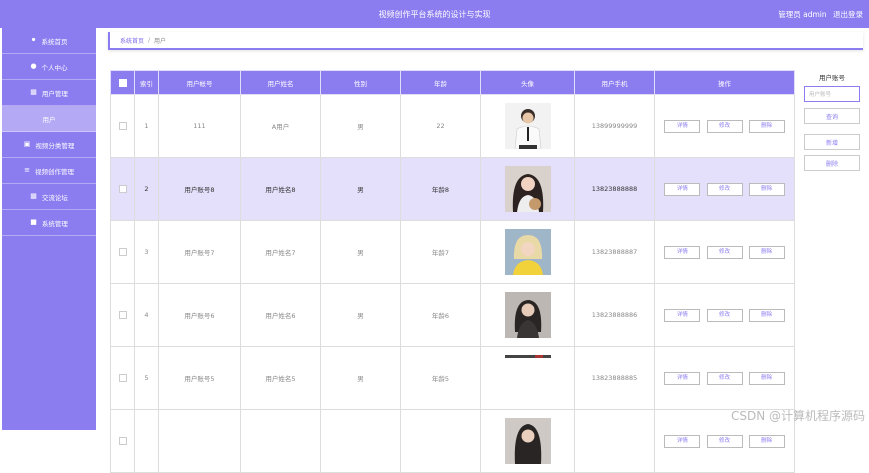  Describe the element at coordinates (527, 82) in the screenshot. I see `col-avatar: 头像` at that location.